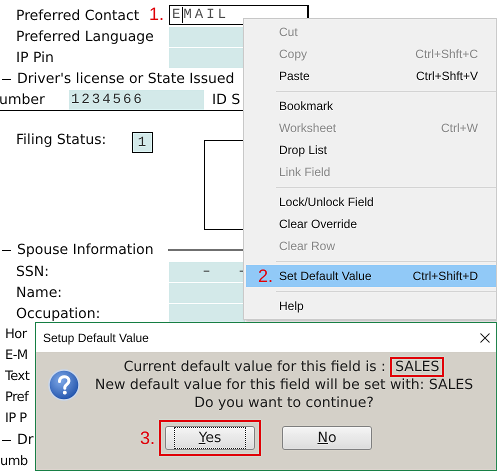 This screenshot has width=497, height=472. What do you see at coordinates (32, 272) in the screenshot?
I see `field-label: SSN:` at bounding box center [32, 272].